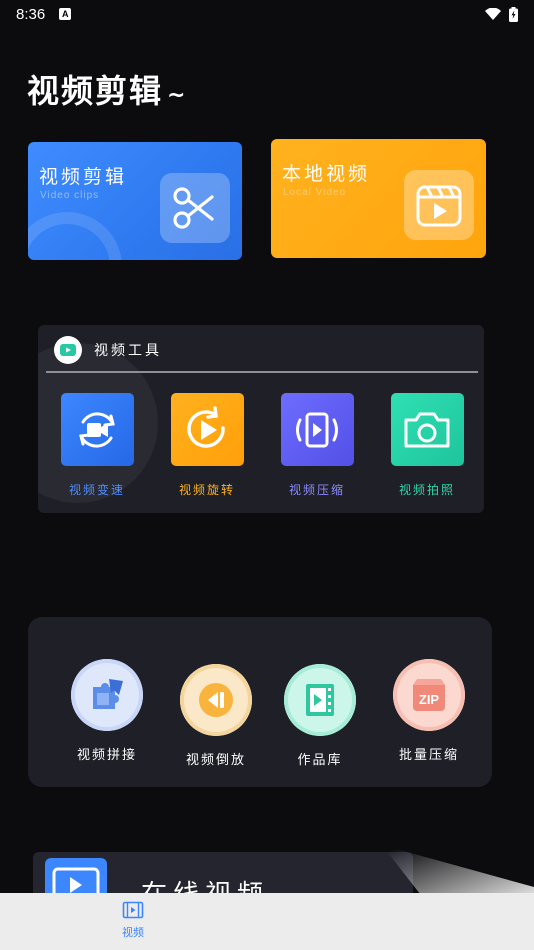 This screenshot has width=534, height=950. What do you see at coordinates (177, 95) in the screenshot?
I see `title-dropdown-icon: ~` at bounding box center [177, 95].